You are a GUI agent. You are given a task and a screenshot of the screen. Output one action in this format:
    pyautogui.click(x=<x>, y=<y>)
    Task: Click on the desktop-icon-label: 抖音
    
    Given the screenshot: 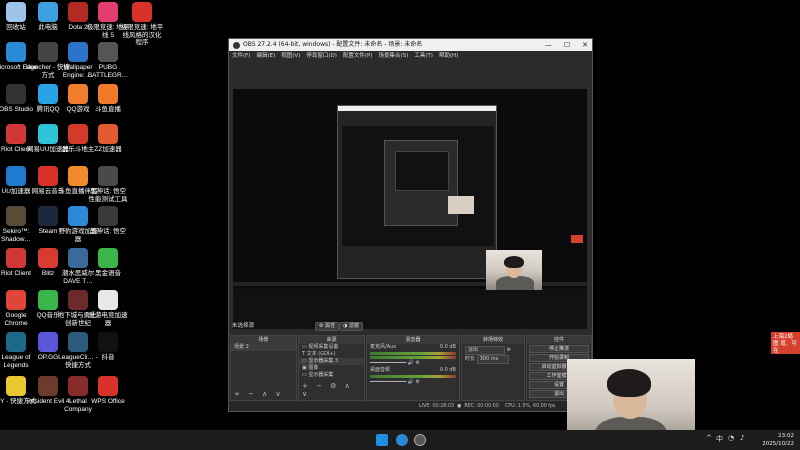 What is the action you would take?
    pyautogui.click(x=108, y=357)
    